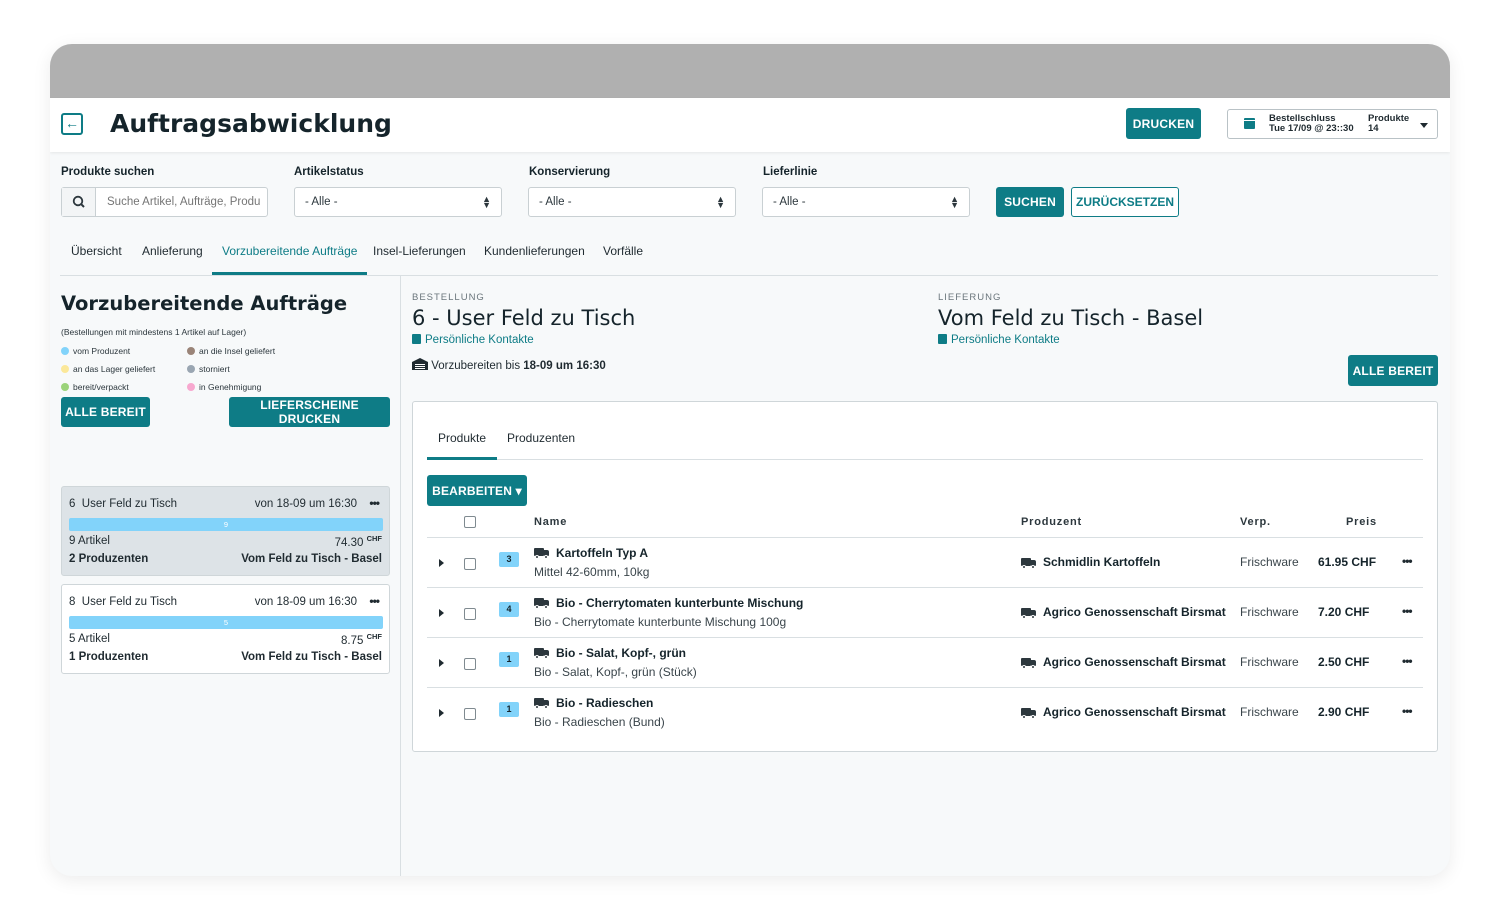 The height and width of the screenshot is (920, 1500). I want to click on quantity-badge: 1, so click(509, 659).